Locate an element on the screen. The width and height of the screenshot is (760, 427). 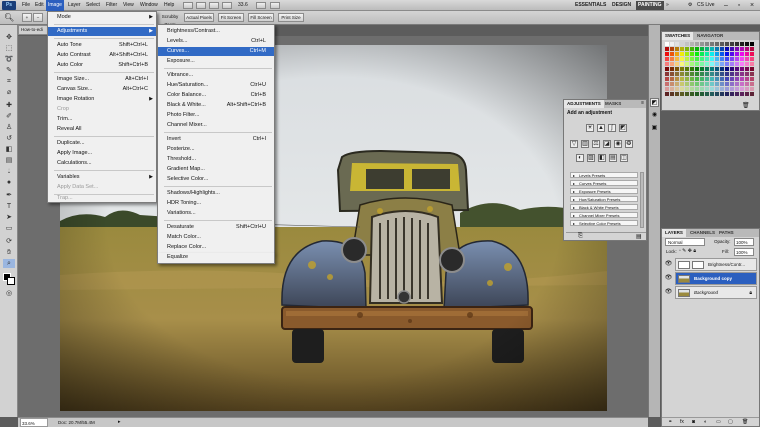
gradient-tool-icon: ▤ is located at coordinates (9, 160).